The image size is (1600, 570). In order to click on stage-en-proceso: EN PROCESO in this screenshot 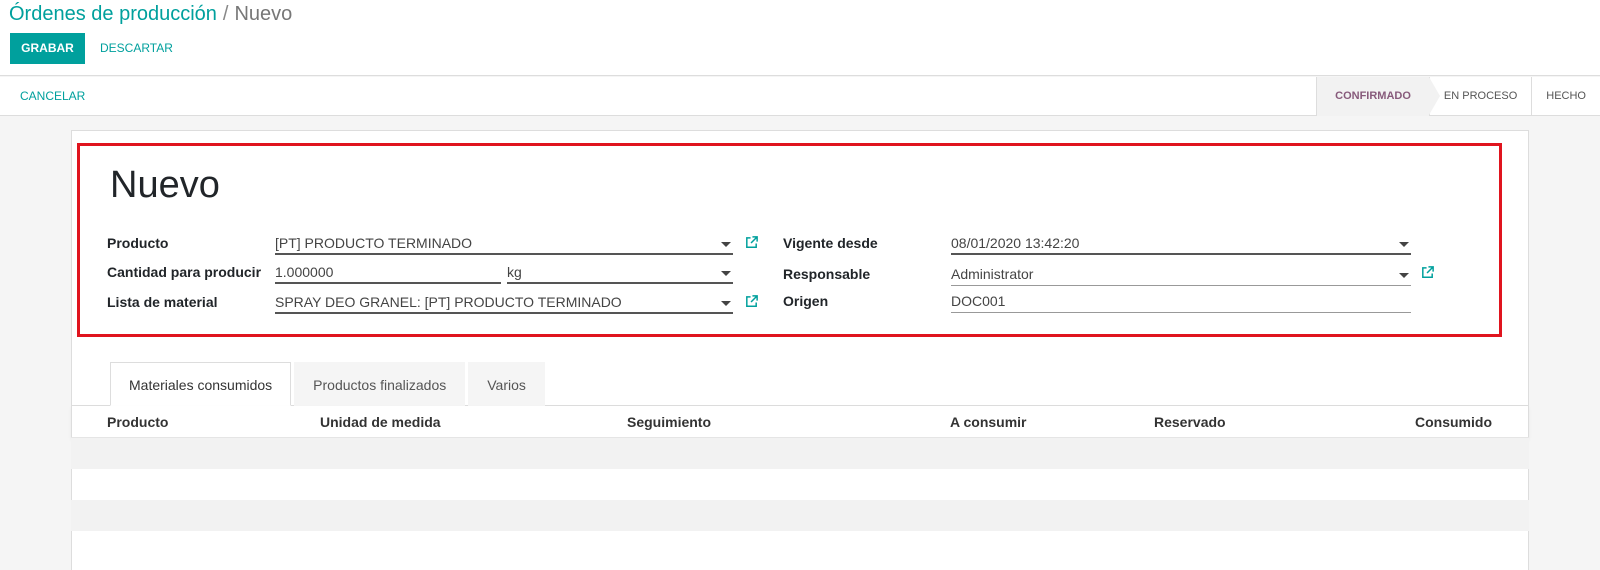, I will do `click(1479, 96)`.